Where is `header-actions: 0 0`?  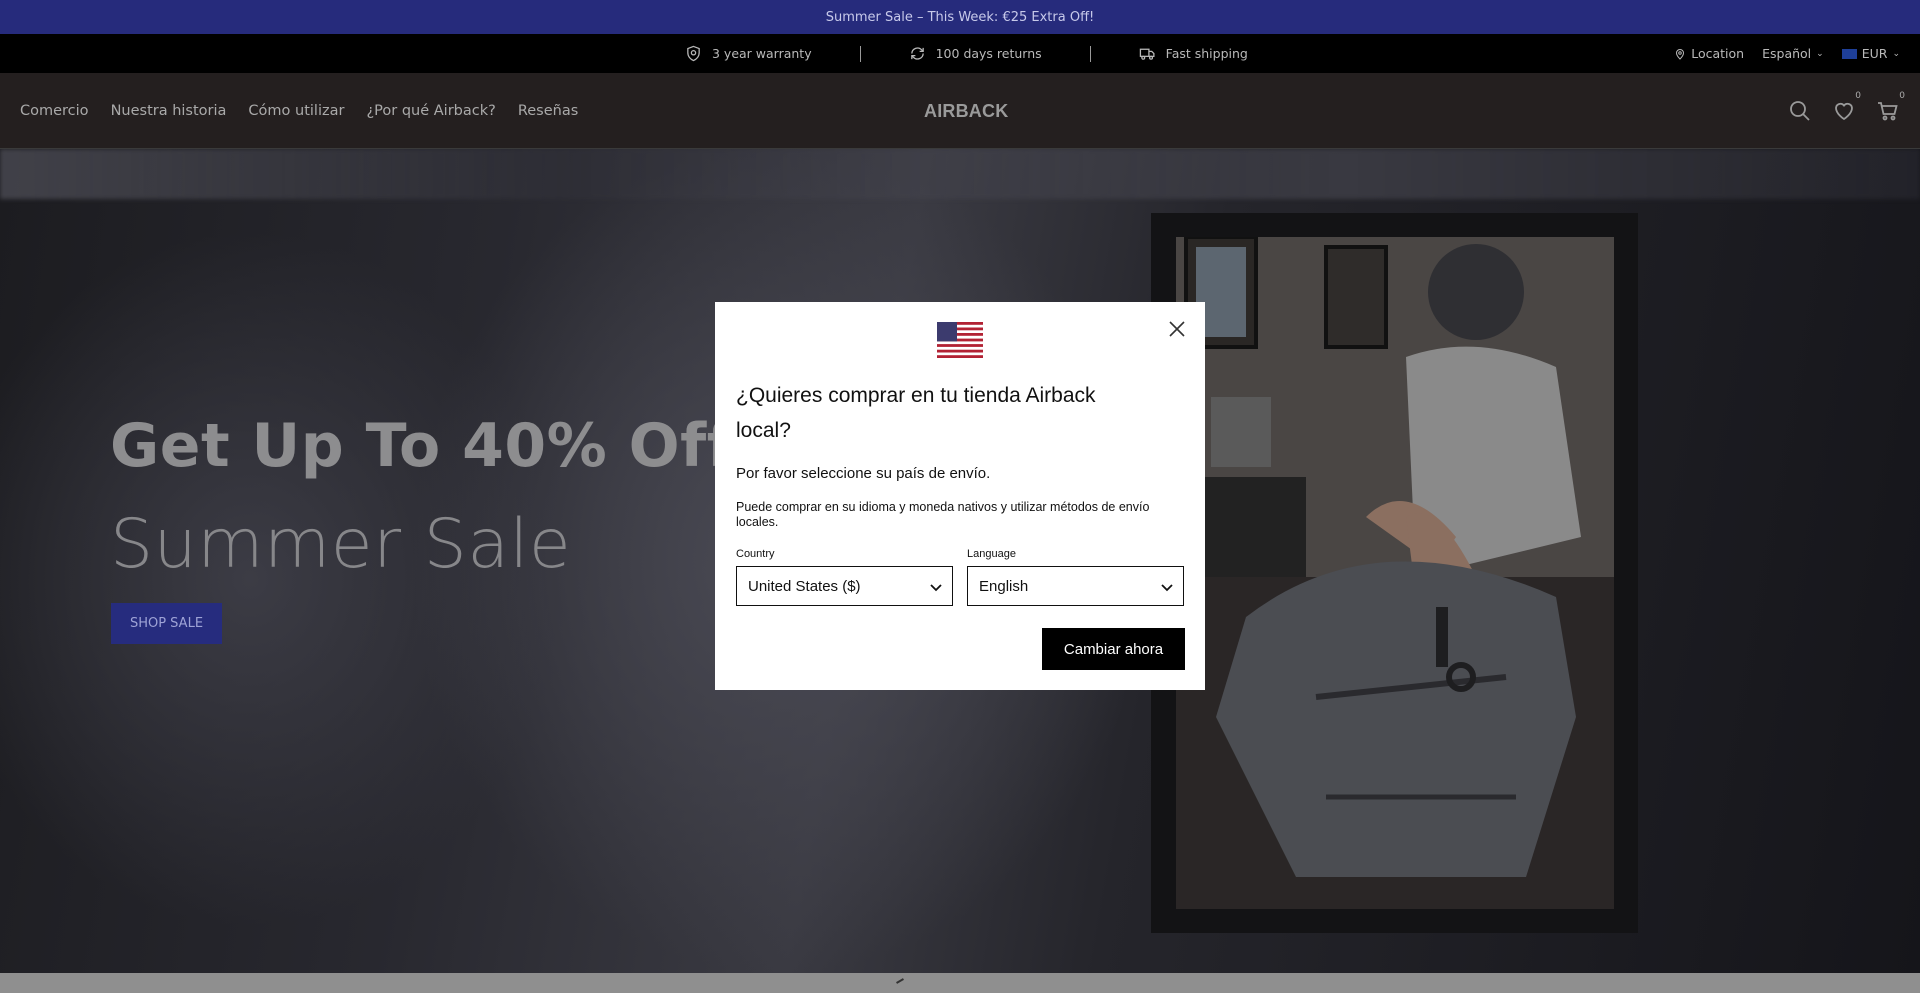
header-actions: 0 0 is located at coordinates (1846, 111).